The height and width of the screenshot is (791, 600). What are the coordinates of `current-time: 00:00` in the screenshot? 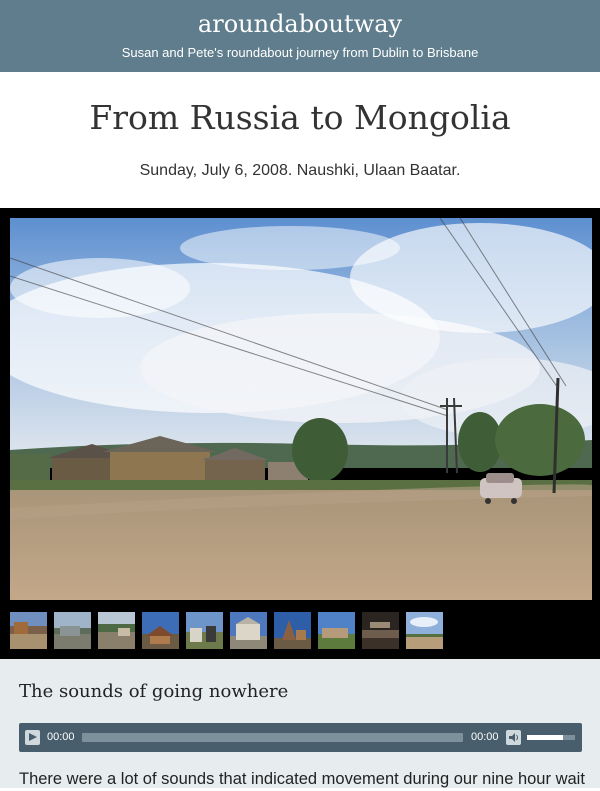 It's located at (61, 737).